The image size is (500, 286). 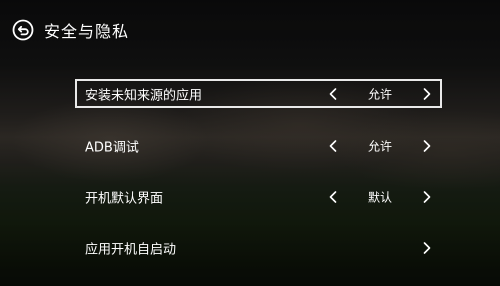 What do you see at coordinates (258, 196) in the screenshot?
I see `menu-item-default-boot-screen: 开机默认界面 默认` at bounding box center [258, 196].